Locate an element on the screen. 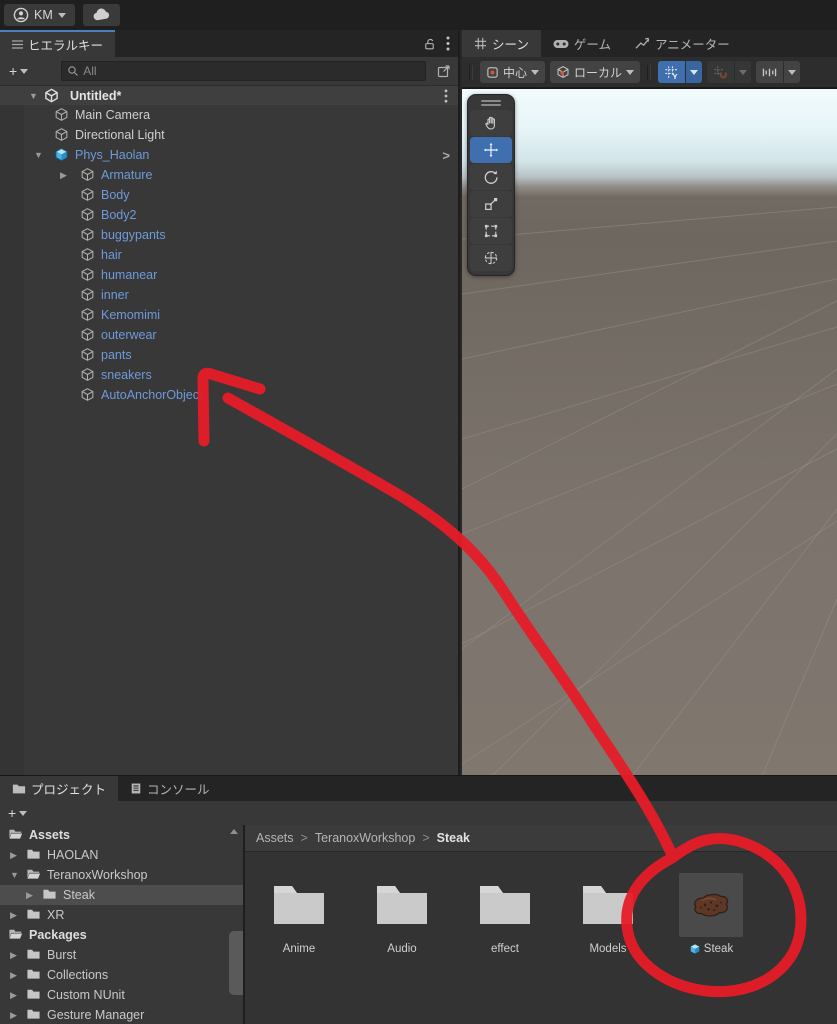 This screenshot has width=837, height=1024. scrollbar-thumb is located at coordinates (236, 963).